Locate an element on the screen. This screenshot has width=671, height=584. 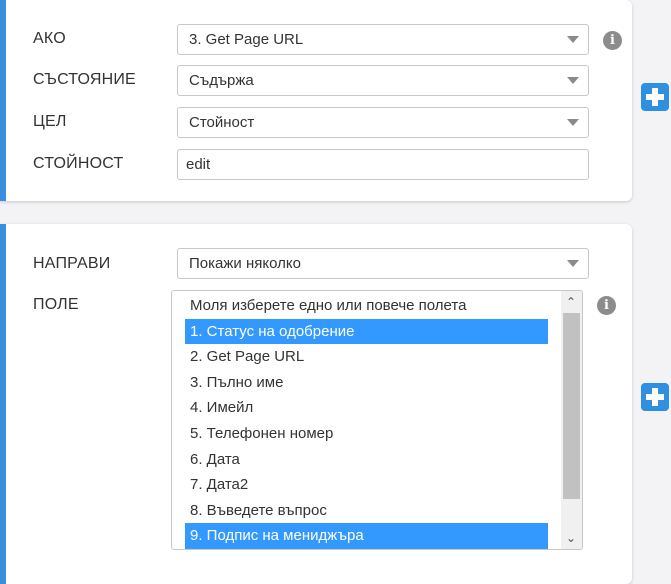
field-option: 3. Пълно име is located at coordinates (366, 383).